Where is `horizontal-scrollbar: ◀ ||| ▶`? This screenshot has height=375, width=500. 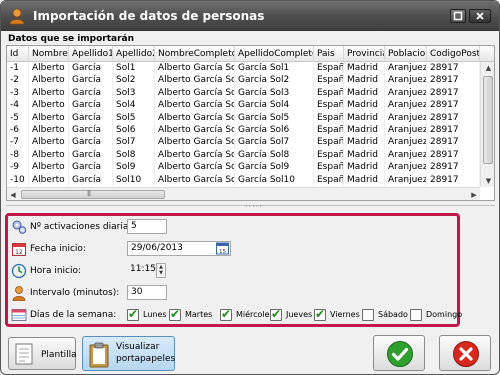 horizontal-scrollbar: ◀ ||| ▶ is located at coordinates (243, 193).